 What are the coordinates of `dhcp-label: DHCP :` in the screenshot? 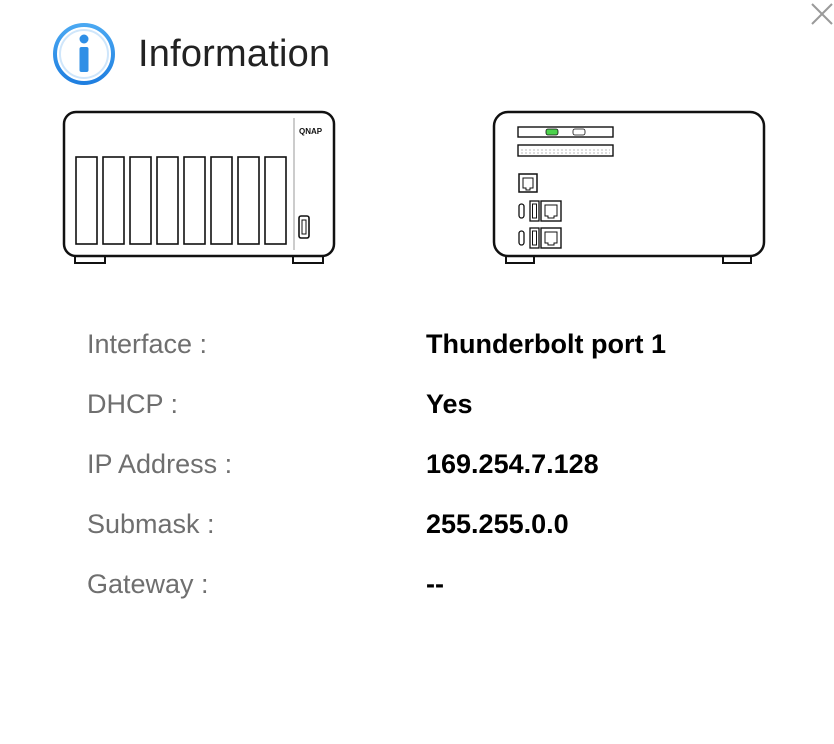 It's located at (133, 403).